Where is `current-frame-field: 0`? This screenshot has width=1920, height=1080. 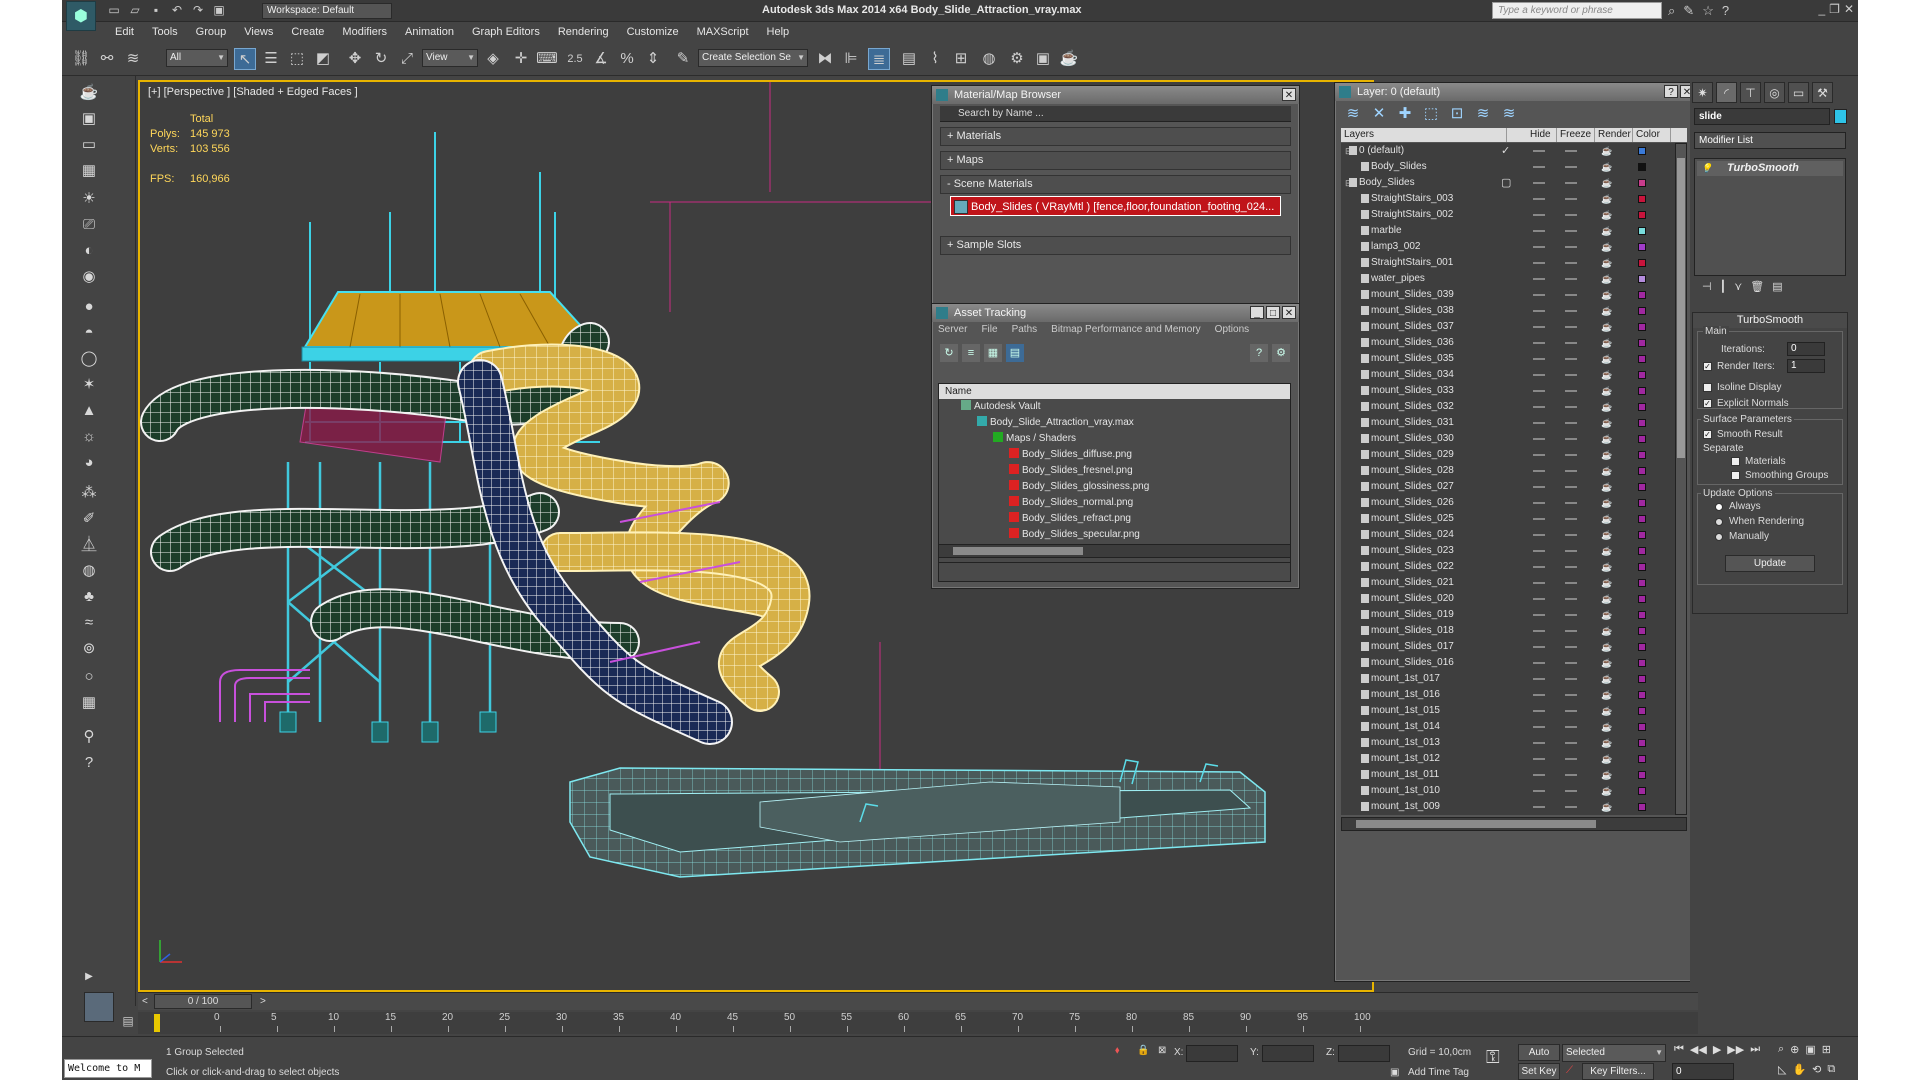 current-frame-field: 0 is located at coordinates (1703, 1071).